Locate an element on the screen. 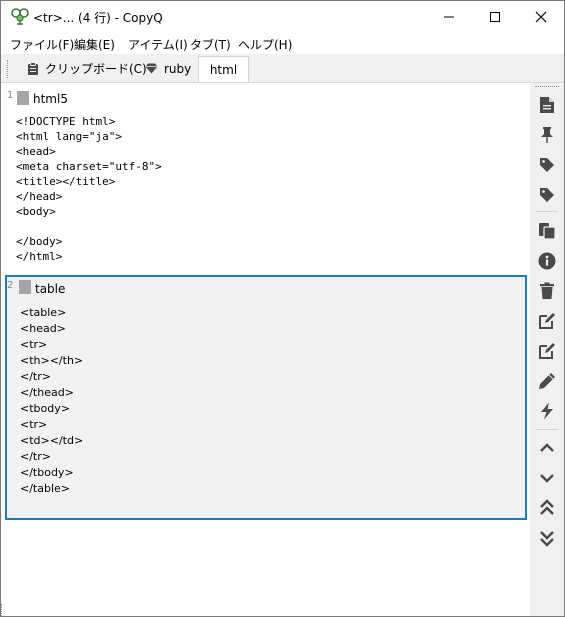 This screenshot has width=565, height=617. minimize-icon is located at coordinates (449, 16).